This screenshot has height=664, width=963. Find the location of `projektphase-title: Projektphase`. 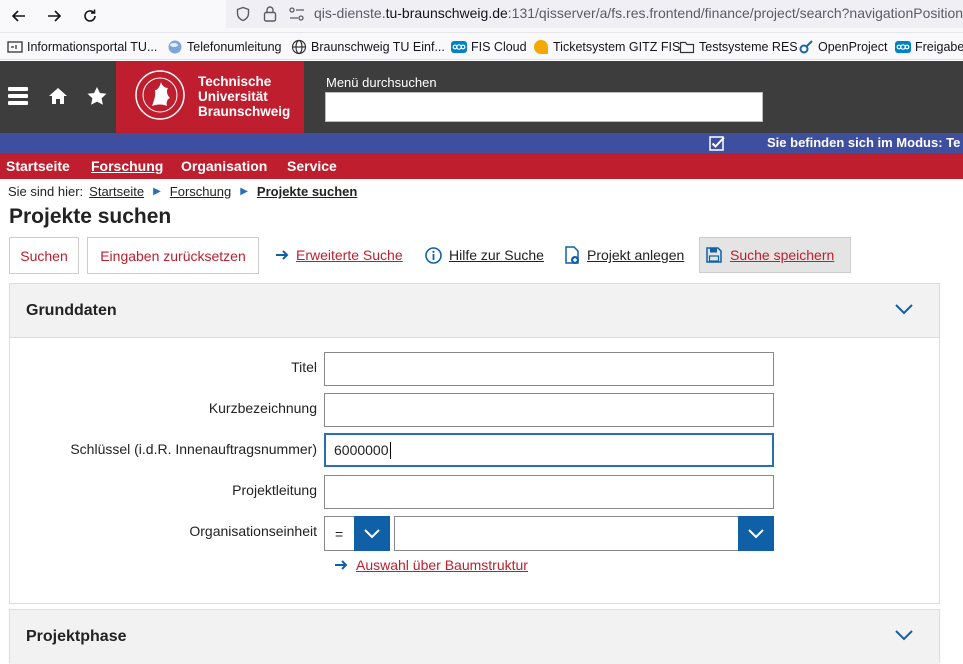

projektphase-title: Projektphase is located at coordinates (76, 636).